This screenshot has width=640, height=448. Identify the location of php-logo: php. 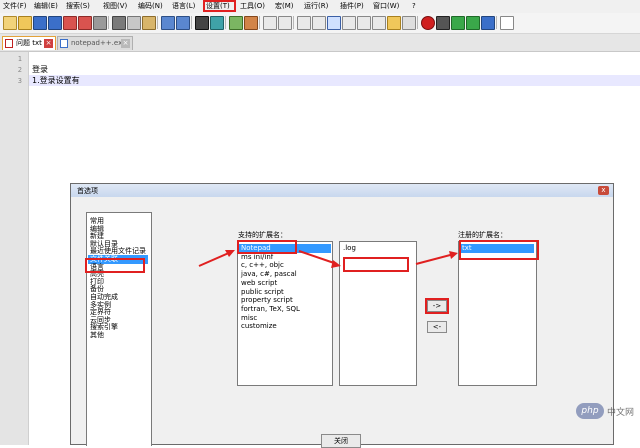
(590, 411).